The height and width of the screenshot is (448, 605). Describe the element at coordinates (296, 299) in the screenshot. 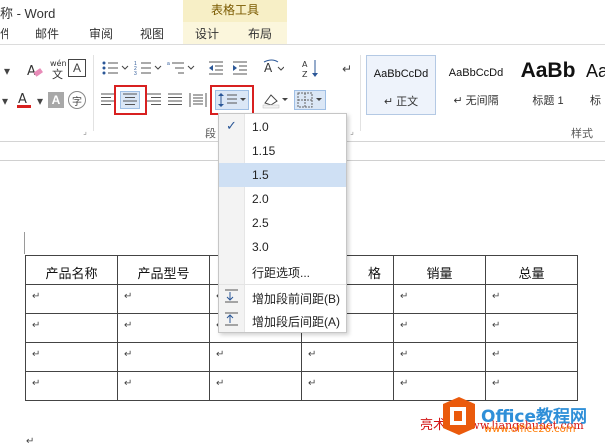

I see `menu-item-label: 增加段前间距(B)` at that location.